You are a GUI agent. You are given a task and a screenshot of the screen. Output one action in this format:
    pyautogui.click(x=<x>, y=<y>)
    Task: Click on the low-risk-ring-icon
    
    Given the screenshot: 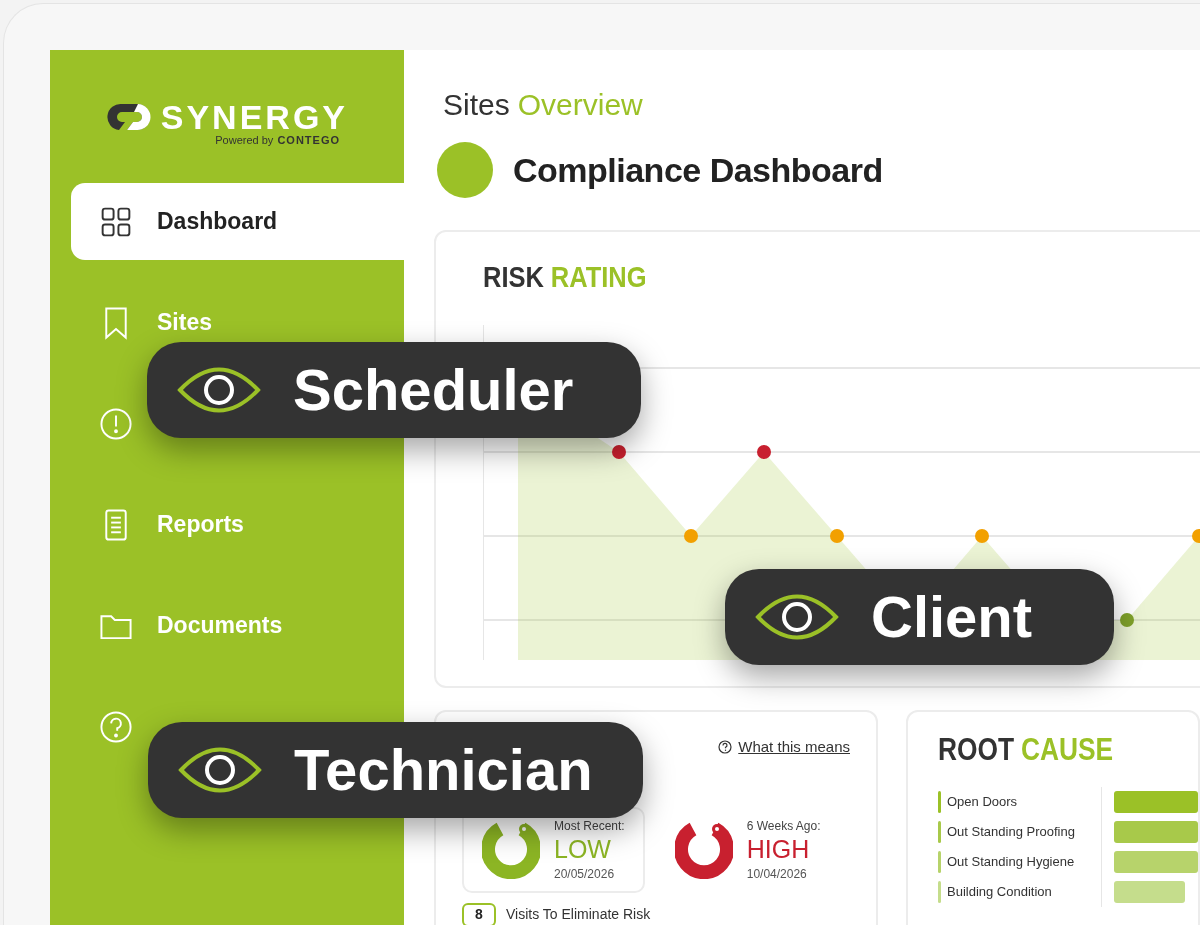 What is the action you would take?
    pyautogui.click(x=511, y=849)
    